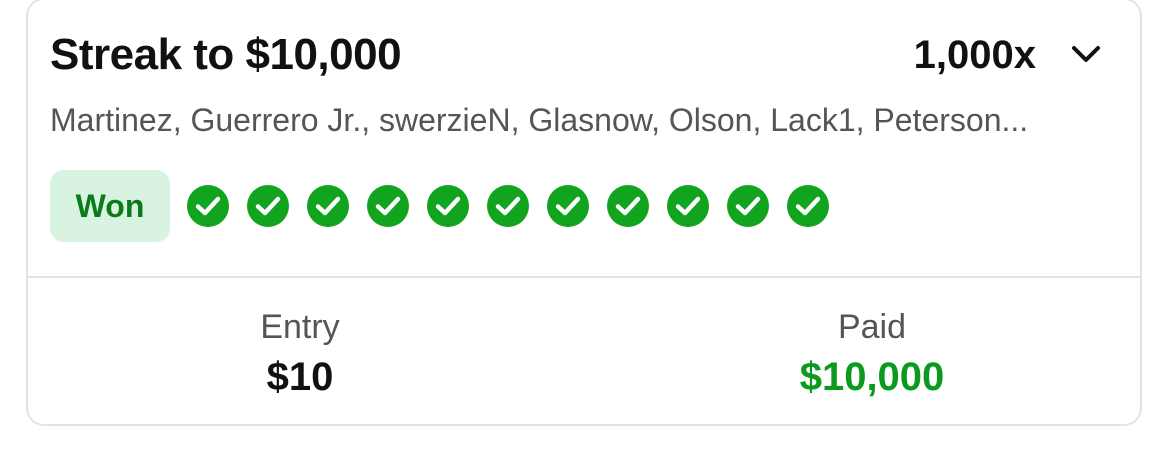  Describe the element at coordinates (110, 206) in the screenshot. I see `status-badge: Won` at that location.